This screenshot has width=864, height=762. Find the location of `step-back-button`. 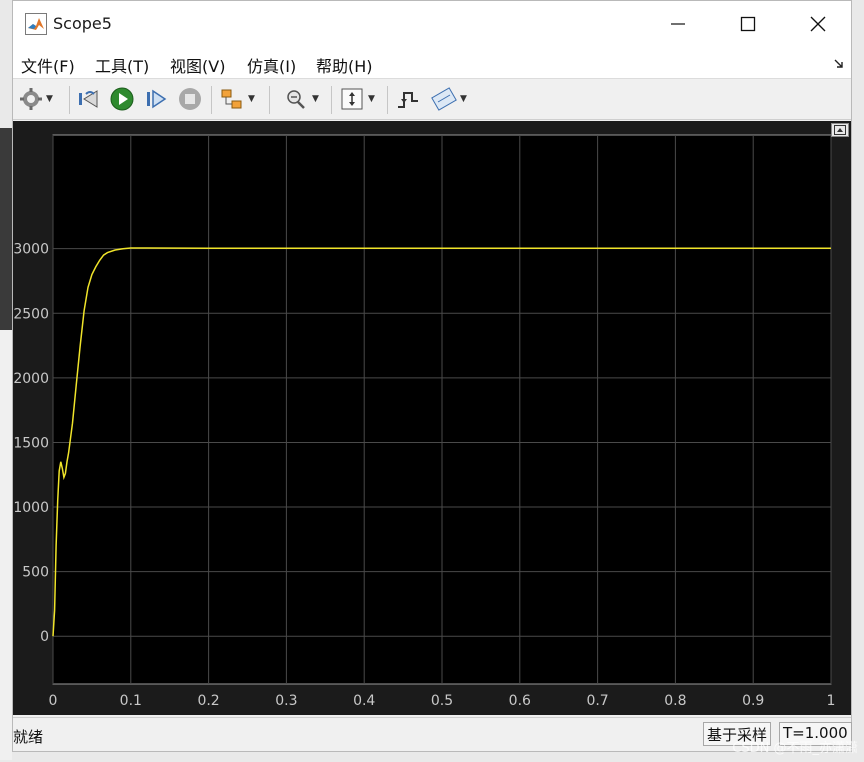

step-back-button is located at coordinates (90, 99).